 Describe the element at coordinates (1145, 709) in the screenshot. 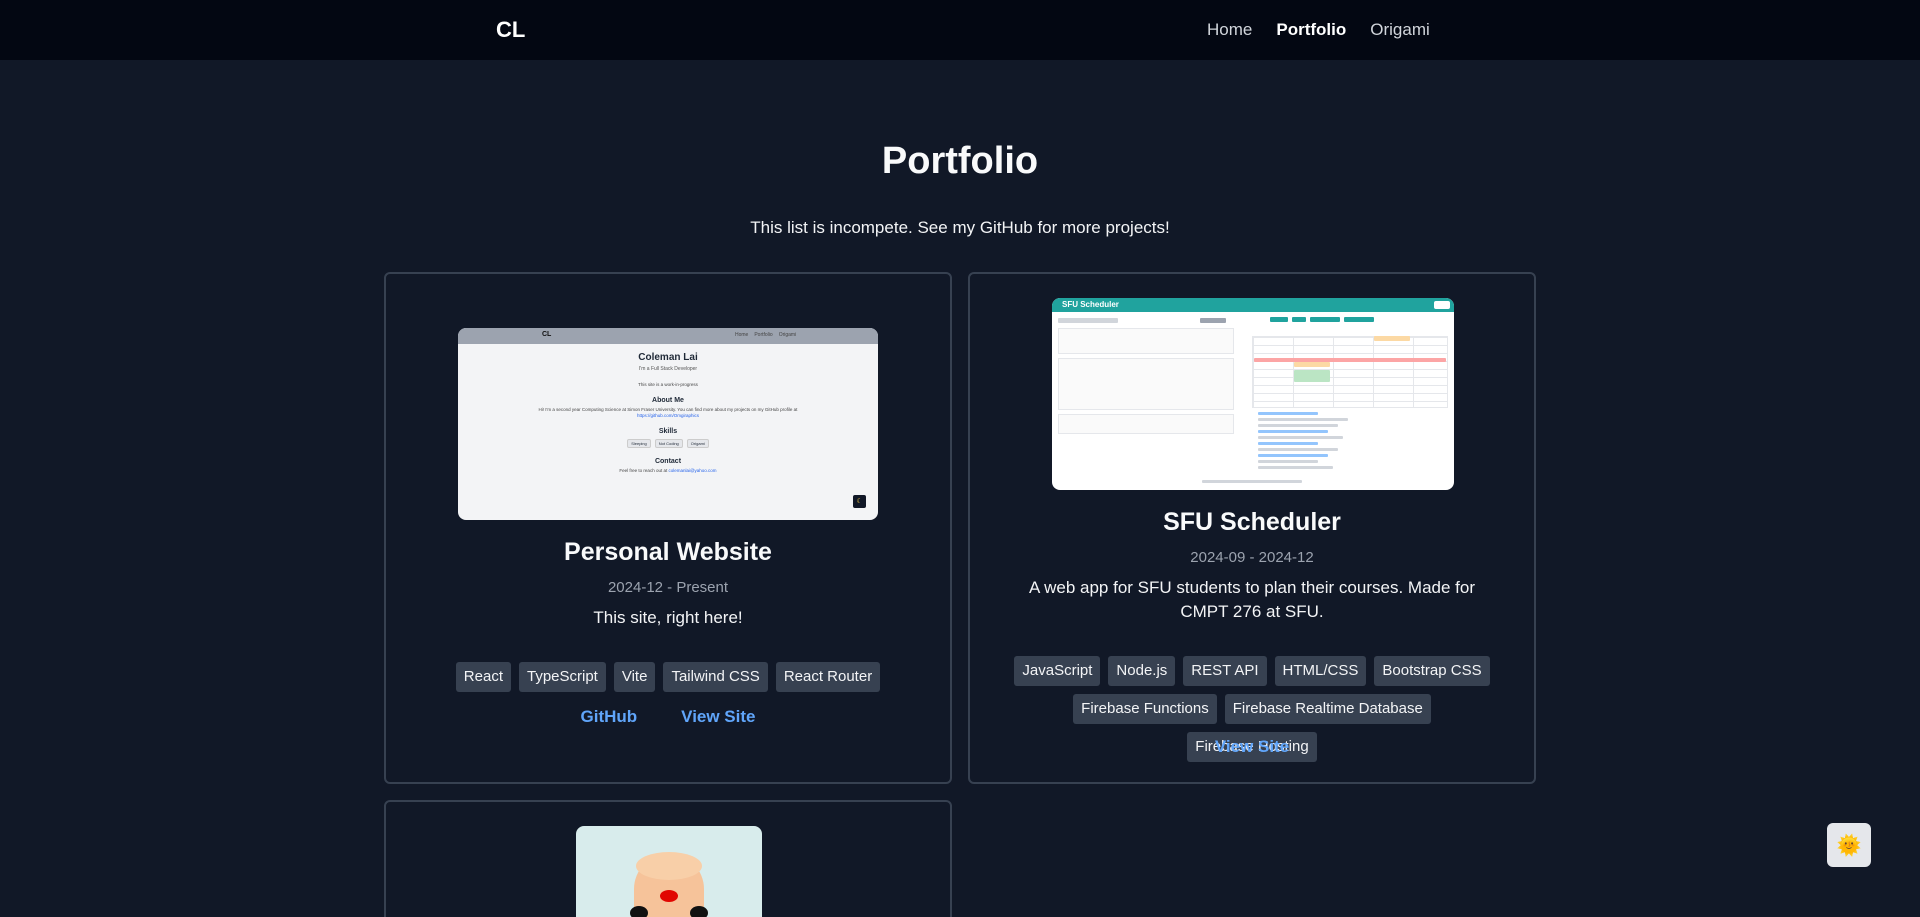

I see `tag: Firebase Functions` at that location.